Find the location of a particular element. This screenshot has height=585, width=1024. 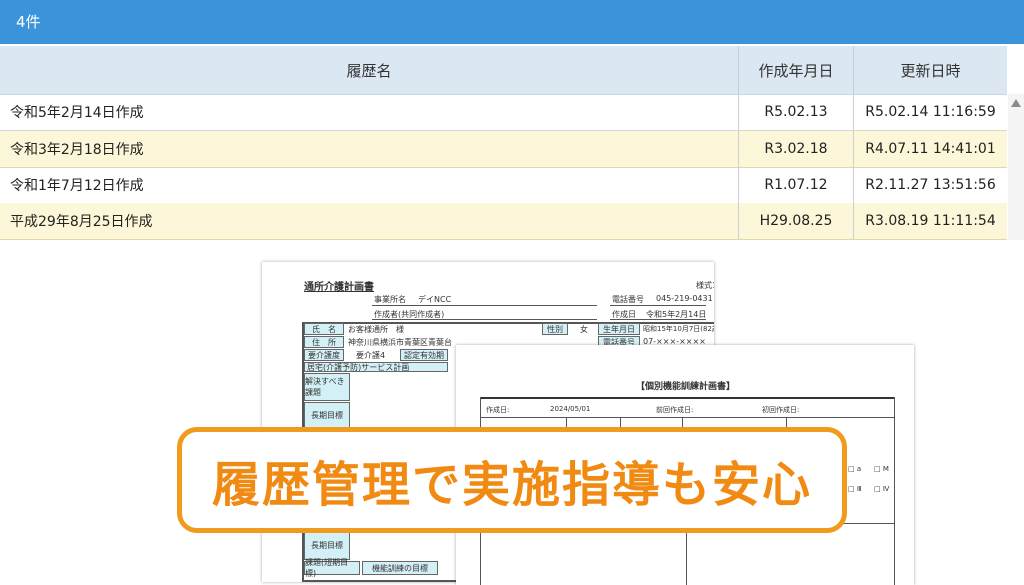

doc2-date-label: 作成日: is located at coordinates (498, 410).